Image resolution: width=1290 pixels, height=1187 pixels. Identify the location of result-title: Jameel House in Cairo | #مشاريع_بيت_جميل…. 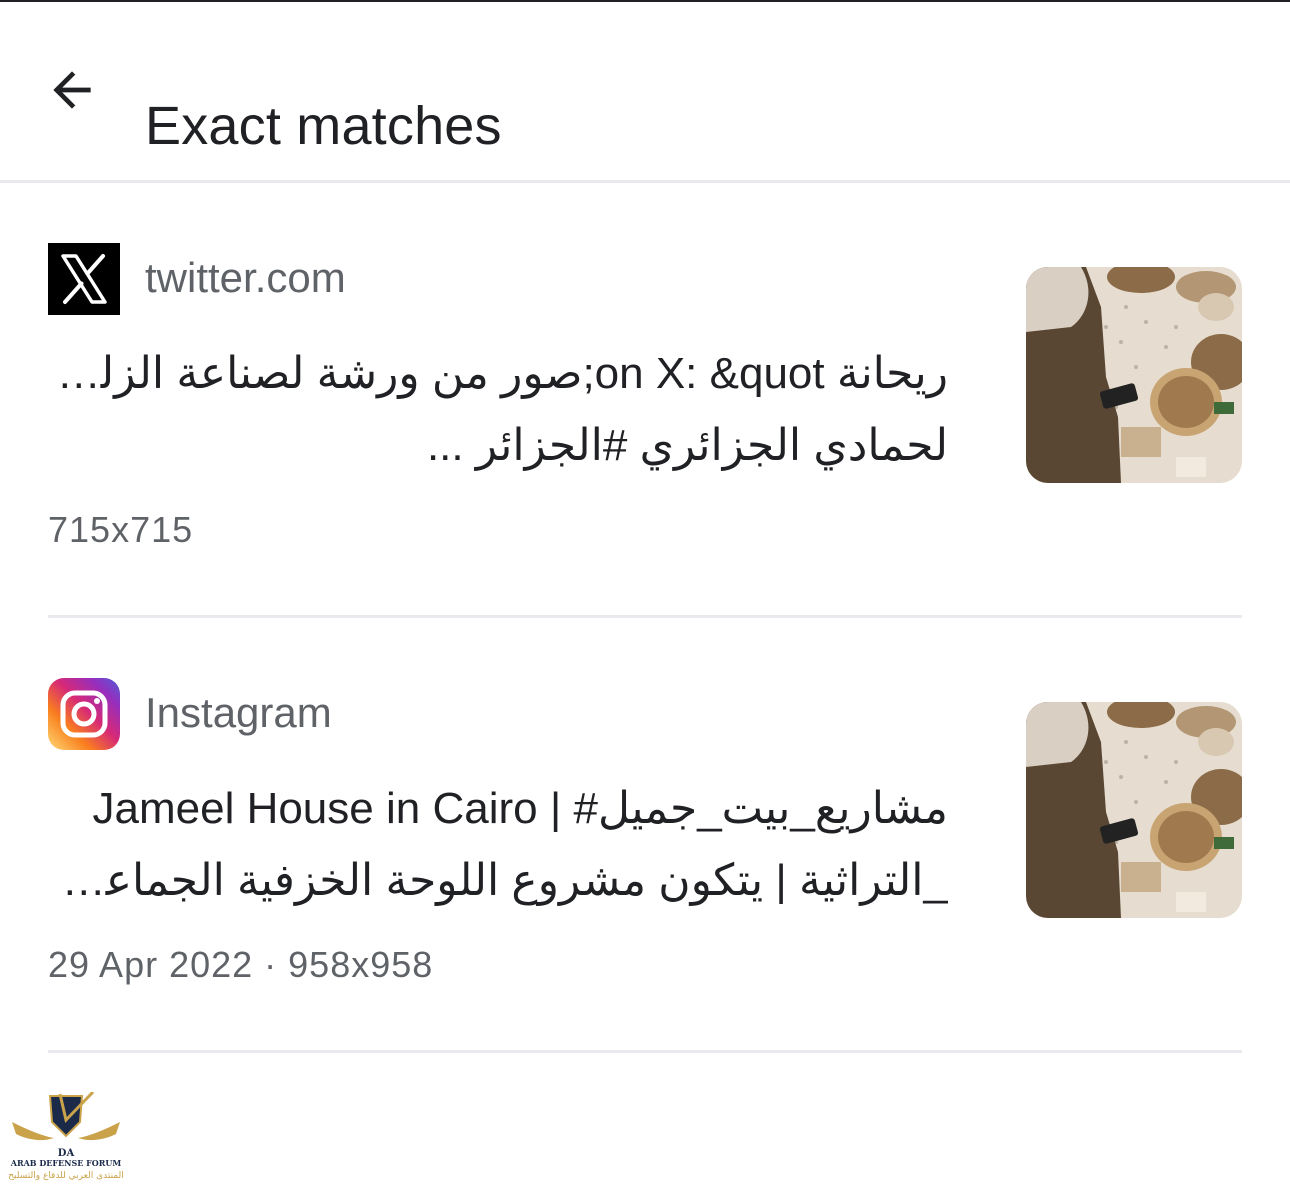
(498, 845).